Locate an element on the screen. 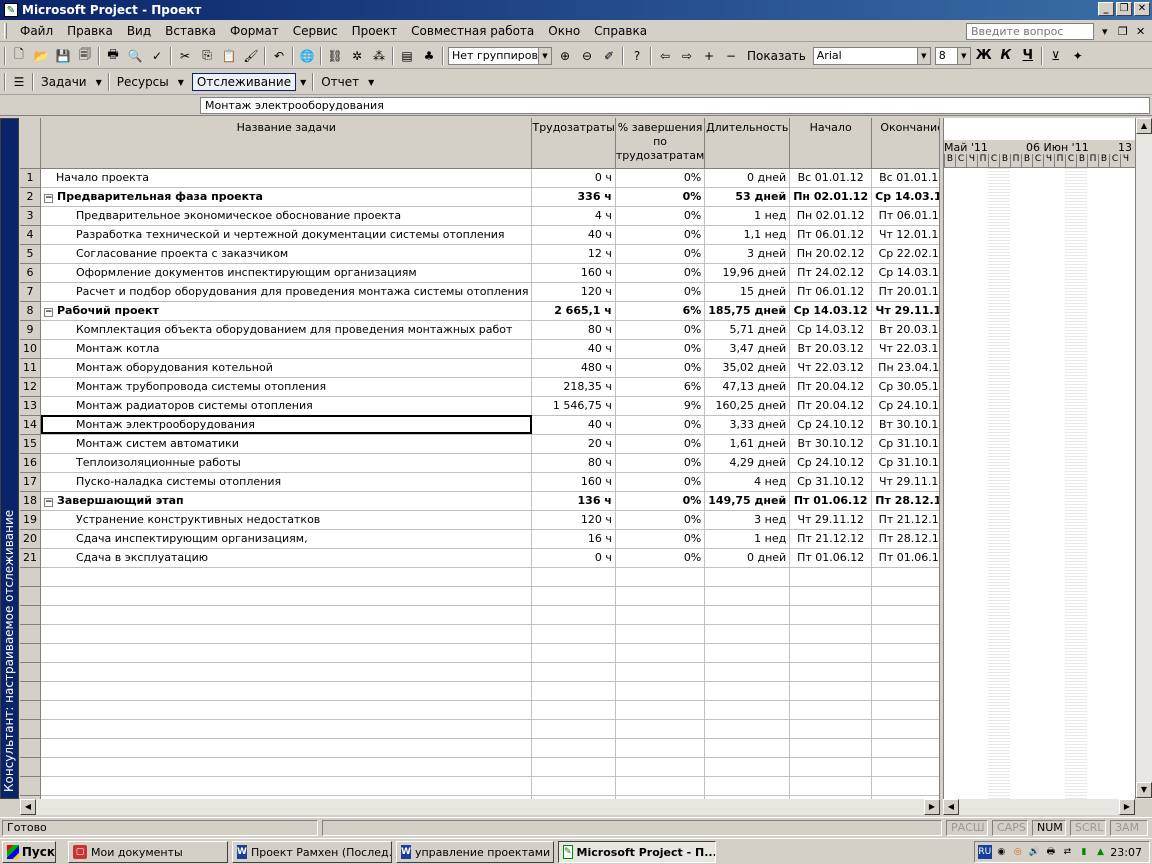  italic-button: К is located at coordinates (1006, 55).